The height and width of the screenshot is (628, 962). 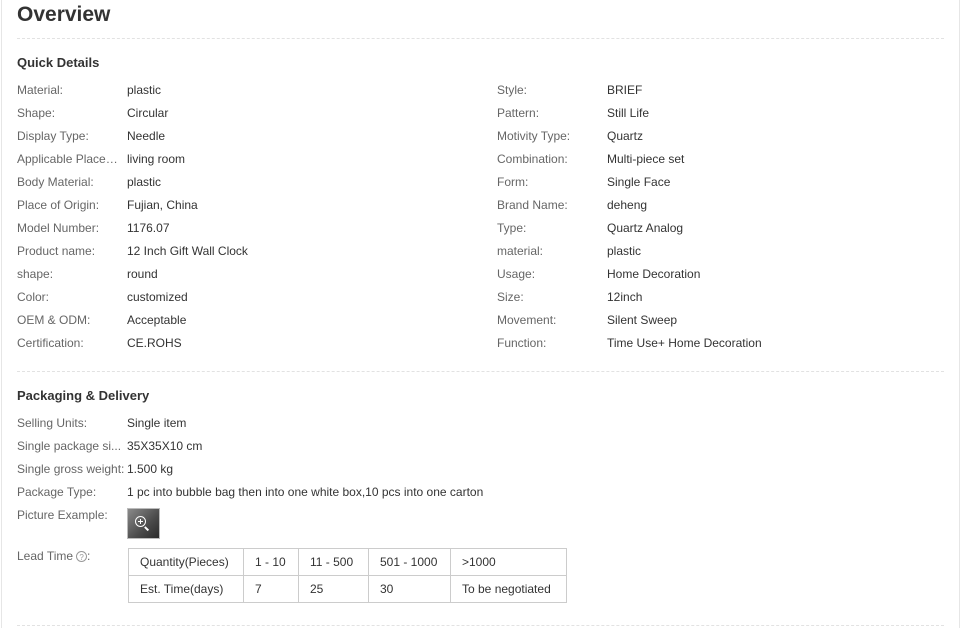 What do you see at coordinates (64, 14) in the screenshot?
I see `page-title: Overview` at bounding box center [64, 14].